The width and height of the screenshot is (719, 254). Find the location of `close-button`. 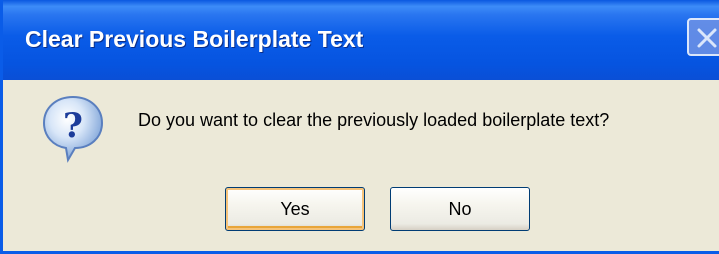

close-button is located at coordinates (703, 37).